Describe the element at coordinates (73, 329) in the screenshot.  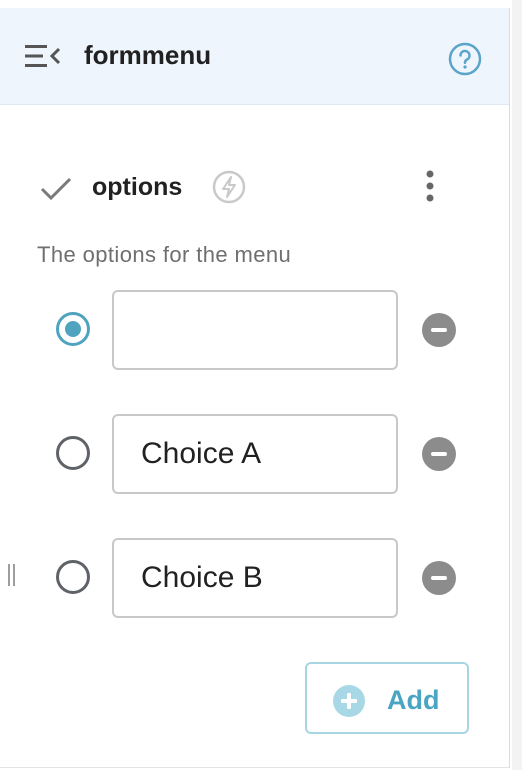
I see `option-radio-selected` at that location.